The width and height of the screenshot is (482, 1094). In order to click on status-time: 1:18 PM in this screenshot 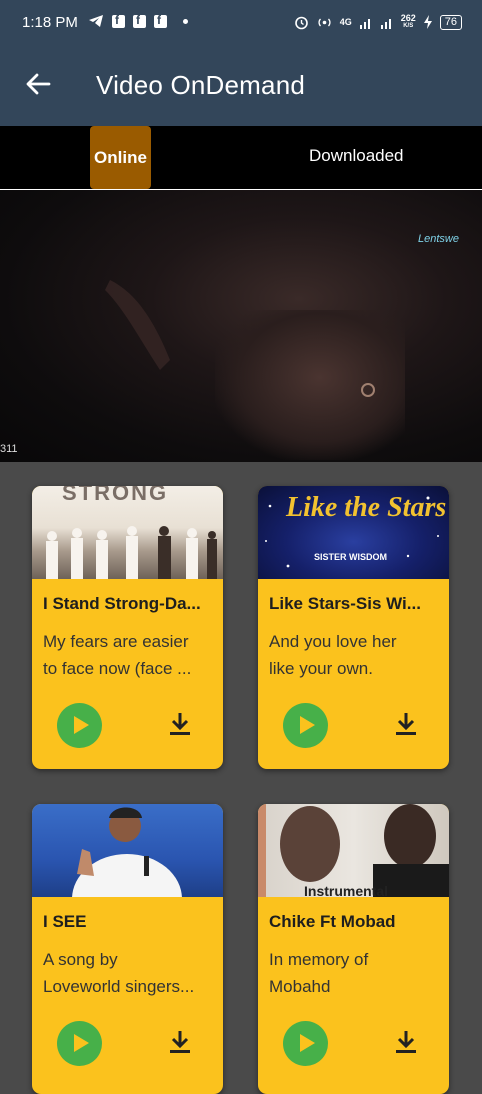, I will do `click(50, 22)`.